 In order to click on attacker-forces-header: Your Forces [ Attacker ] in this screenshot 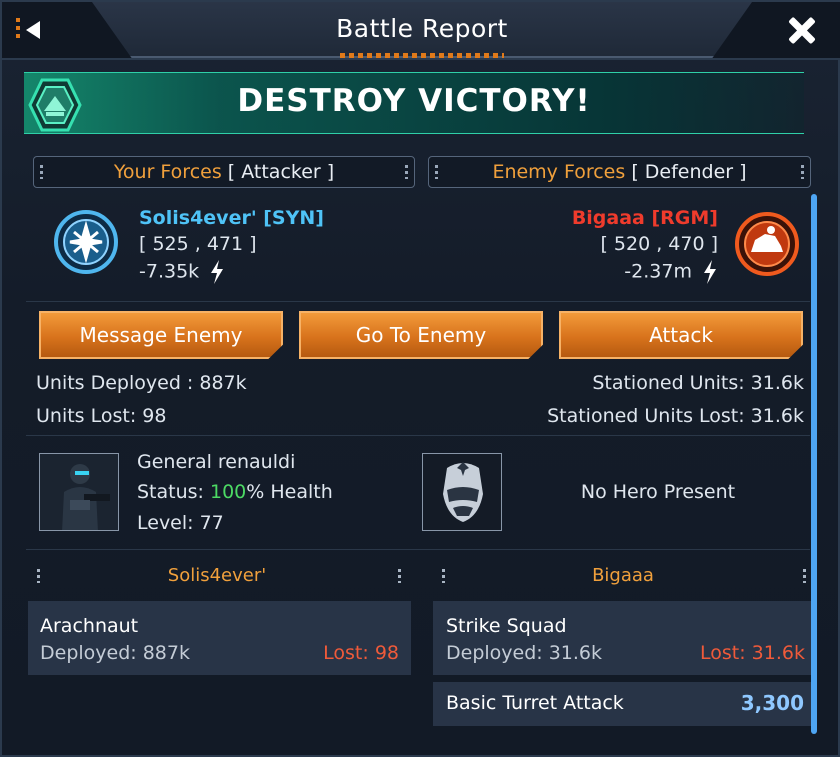, I will do `click(224, 172)`.